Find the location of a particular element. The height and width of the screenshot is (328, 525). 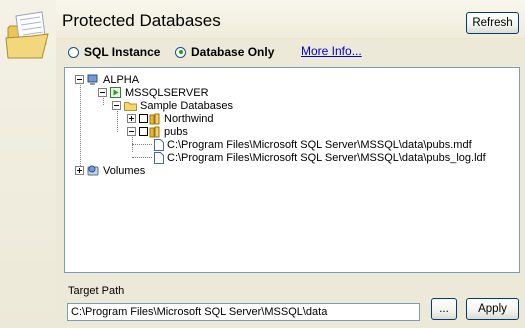

sql-instance-radio: SQL Instance is located at coordinates (114, 52).